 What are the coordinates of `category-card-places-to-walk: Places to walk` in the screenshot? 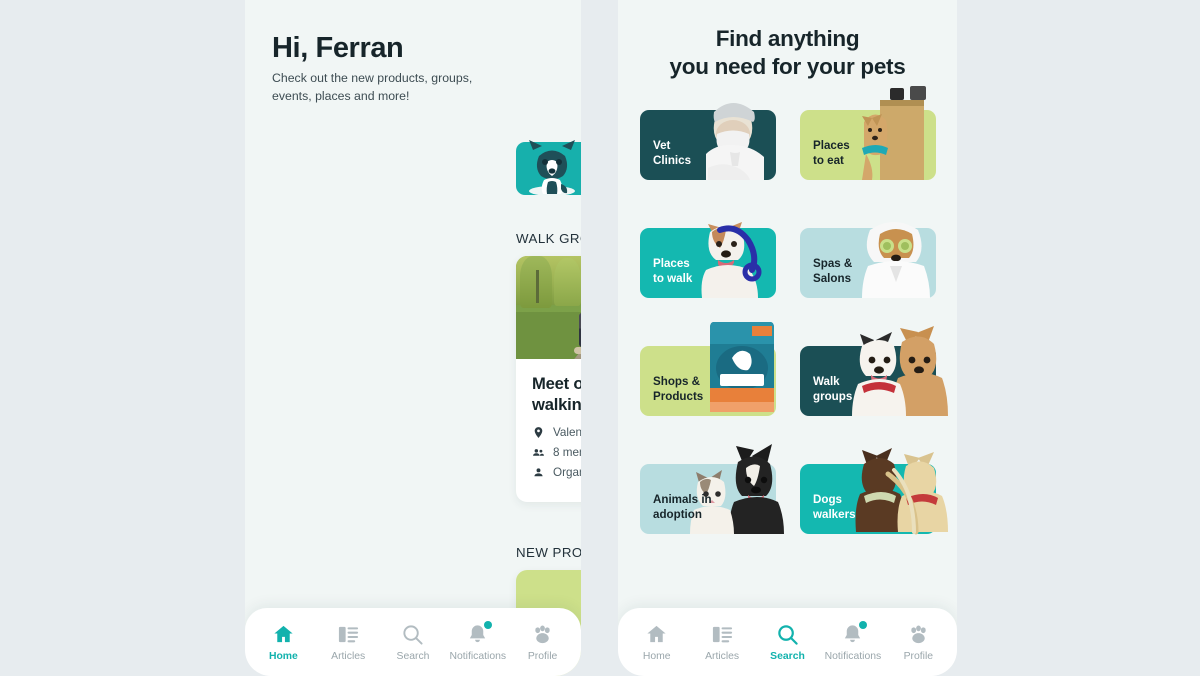 It's located at (708, 260).